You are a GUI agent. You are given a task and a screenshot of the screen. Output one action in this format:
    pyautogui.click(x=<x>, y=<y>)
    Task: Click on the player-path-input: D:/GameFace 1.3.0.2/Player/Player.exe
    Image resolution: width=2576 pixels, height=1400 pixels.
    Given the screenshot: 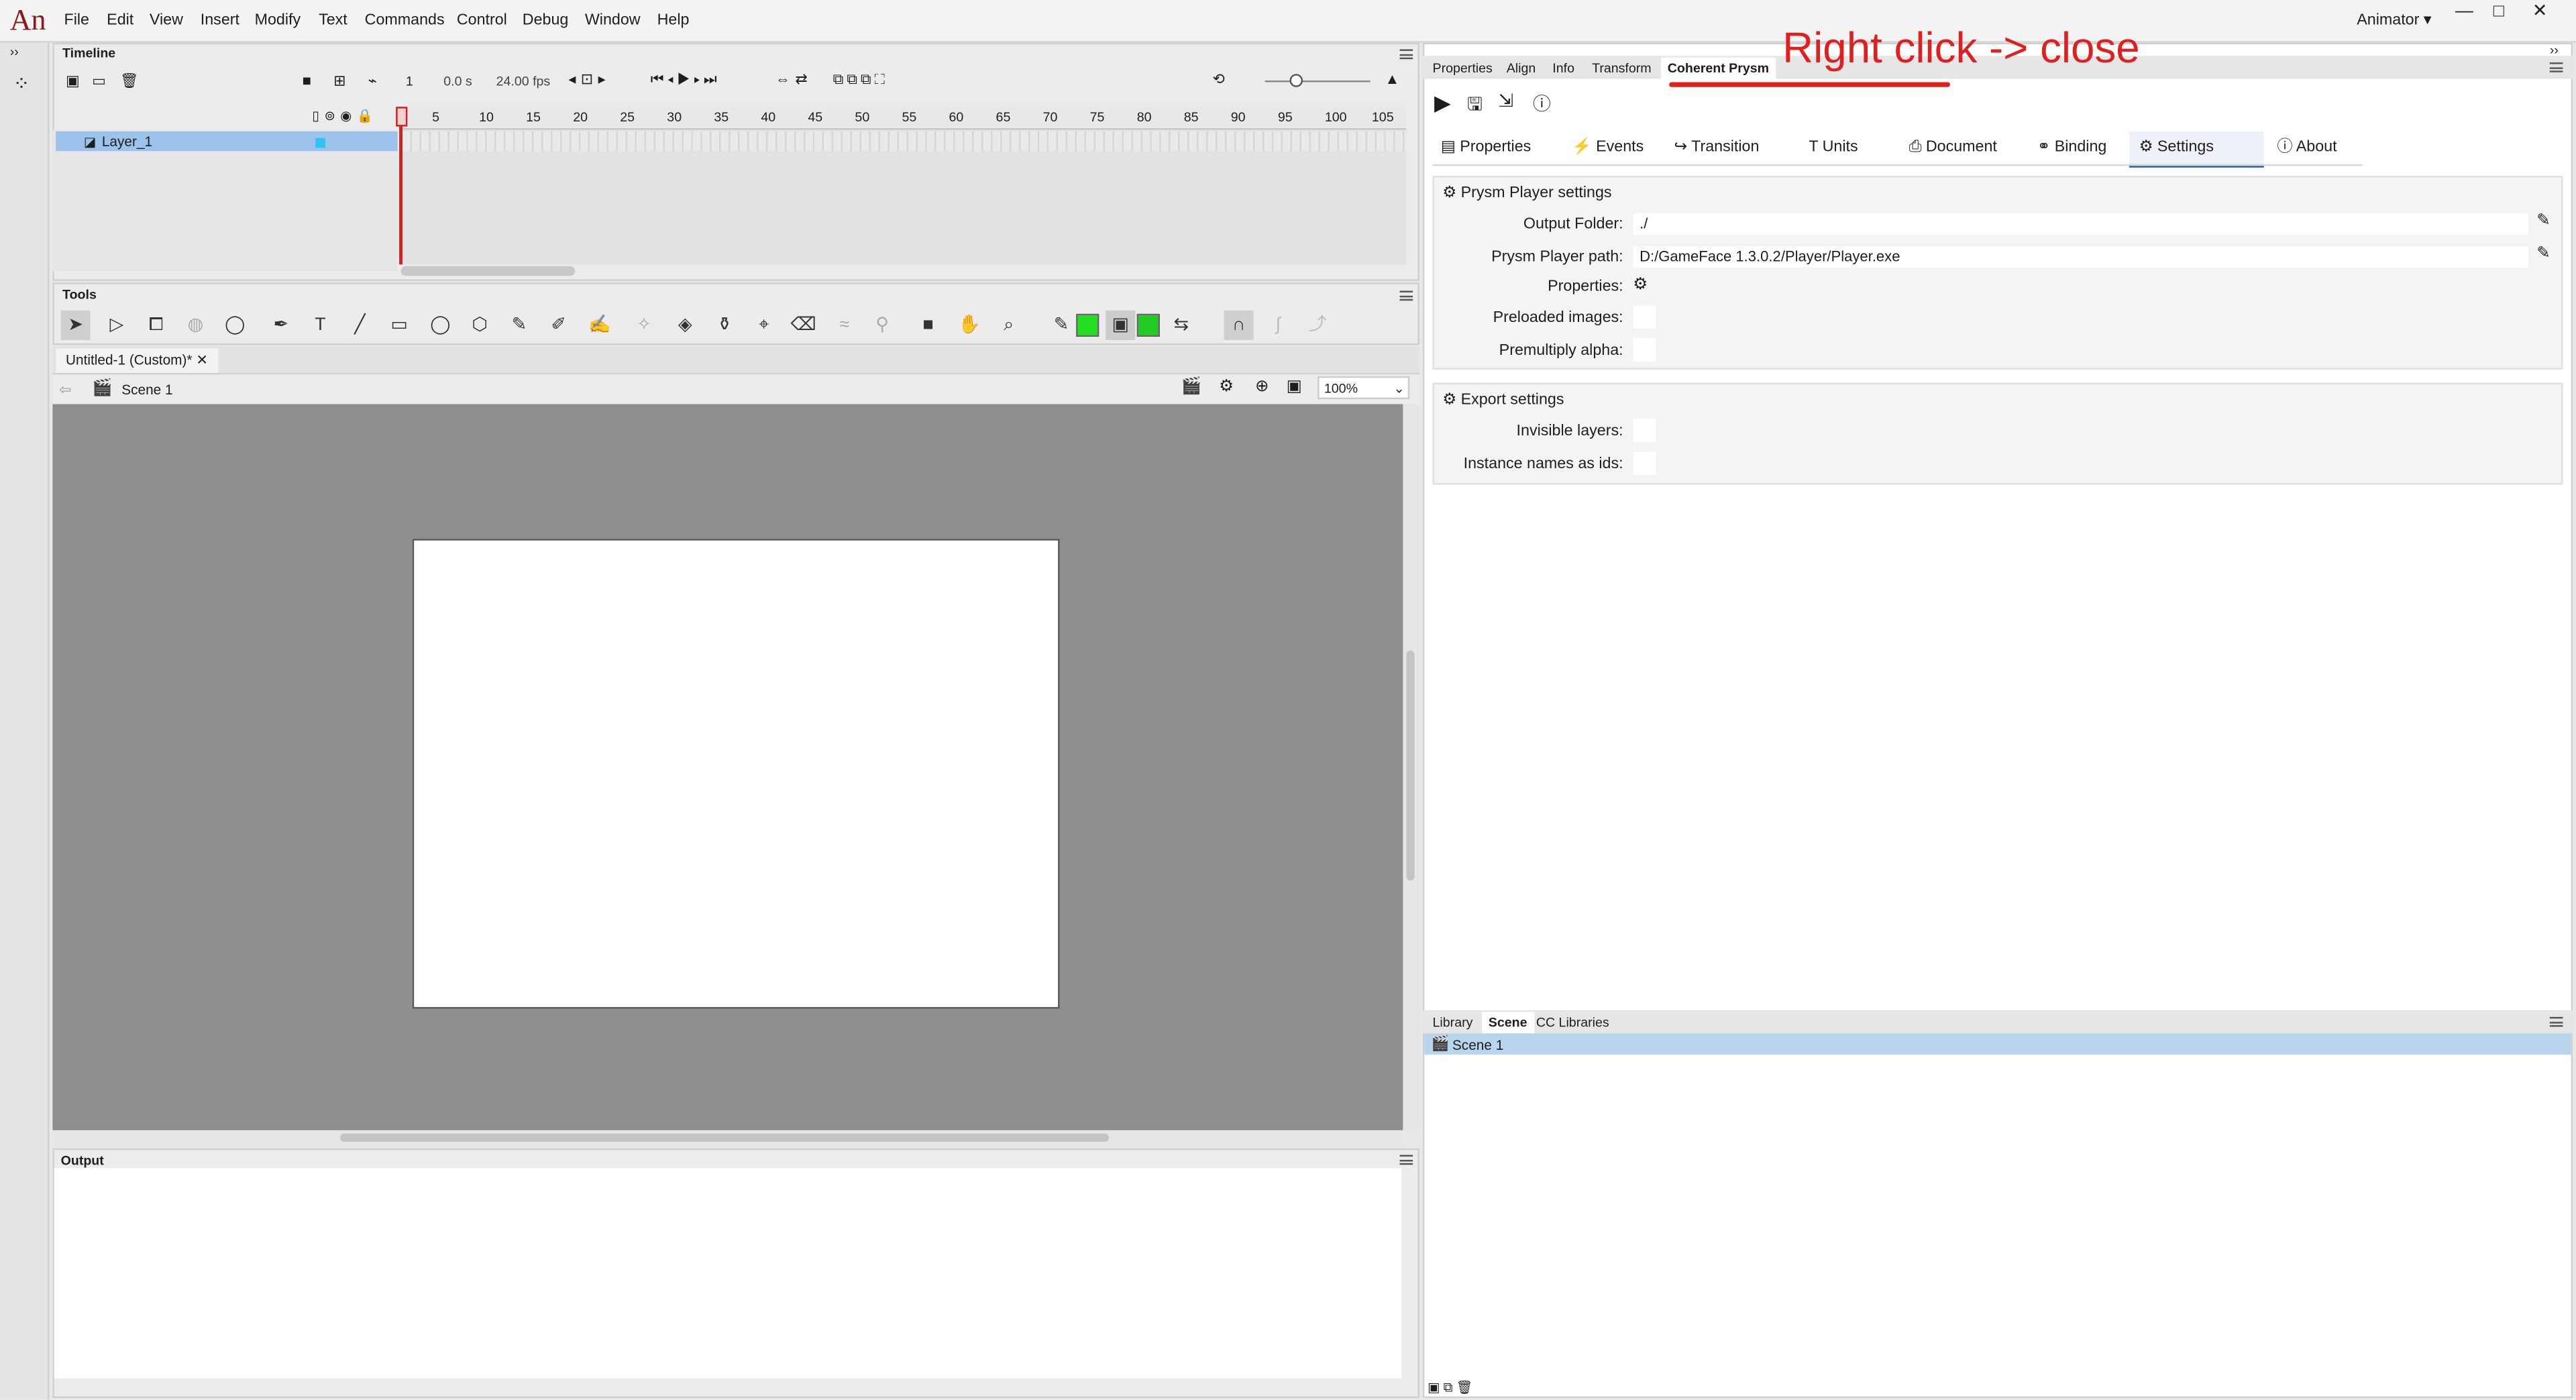 What is the action you would take?
    pyautogui.click(x=2081, y=257)
    